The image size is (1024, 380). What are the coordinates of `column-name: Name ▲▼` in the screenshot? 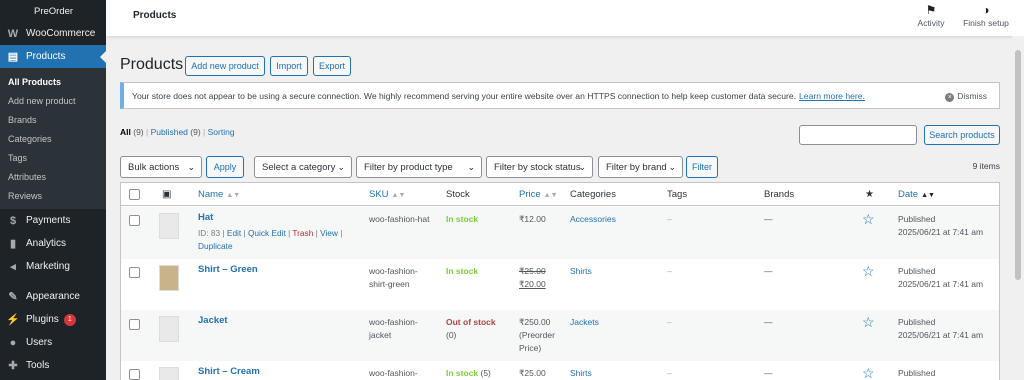 It's located at (219, 194).